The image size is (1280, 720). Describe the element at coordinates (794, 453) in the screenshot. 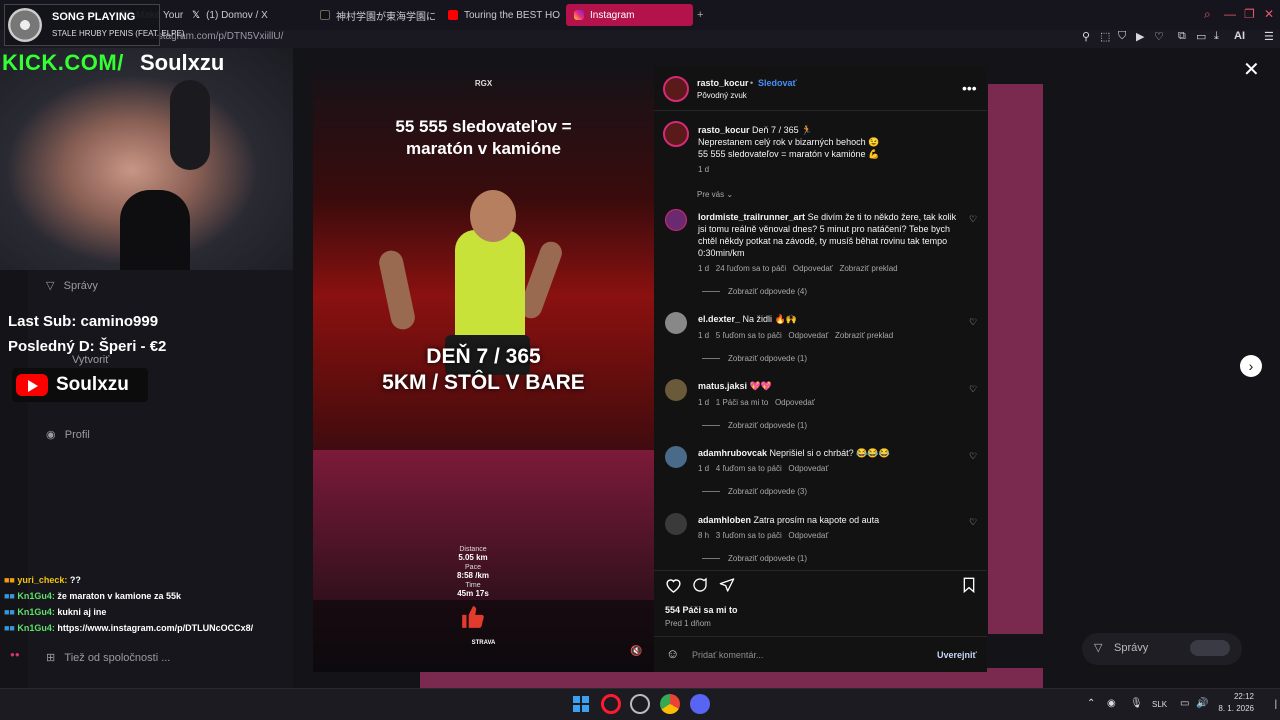

I see `comment-text: adamhrubovcak Neprišiel si o chrbát? 😂😂😂` at that location.